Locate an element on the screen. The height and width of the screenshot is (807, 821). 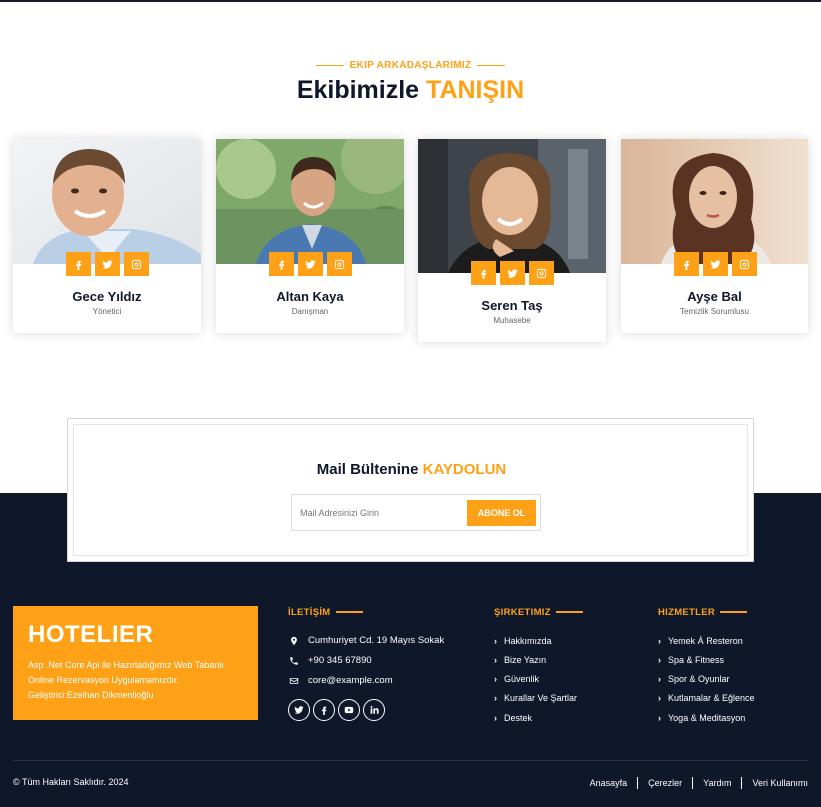
team-card: Seren Taş Muhasebe is located at coordinates (512, 240).